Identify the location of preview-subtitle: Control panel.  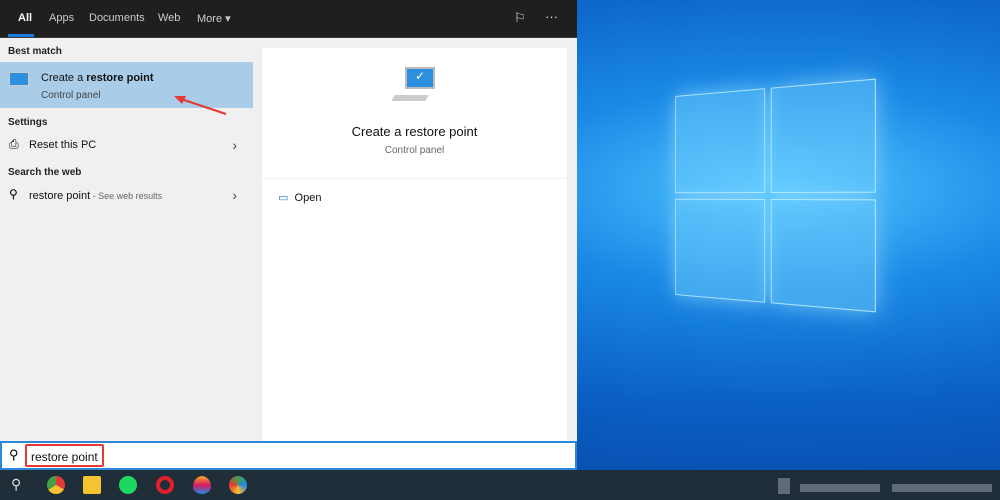
(414, 150).